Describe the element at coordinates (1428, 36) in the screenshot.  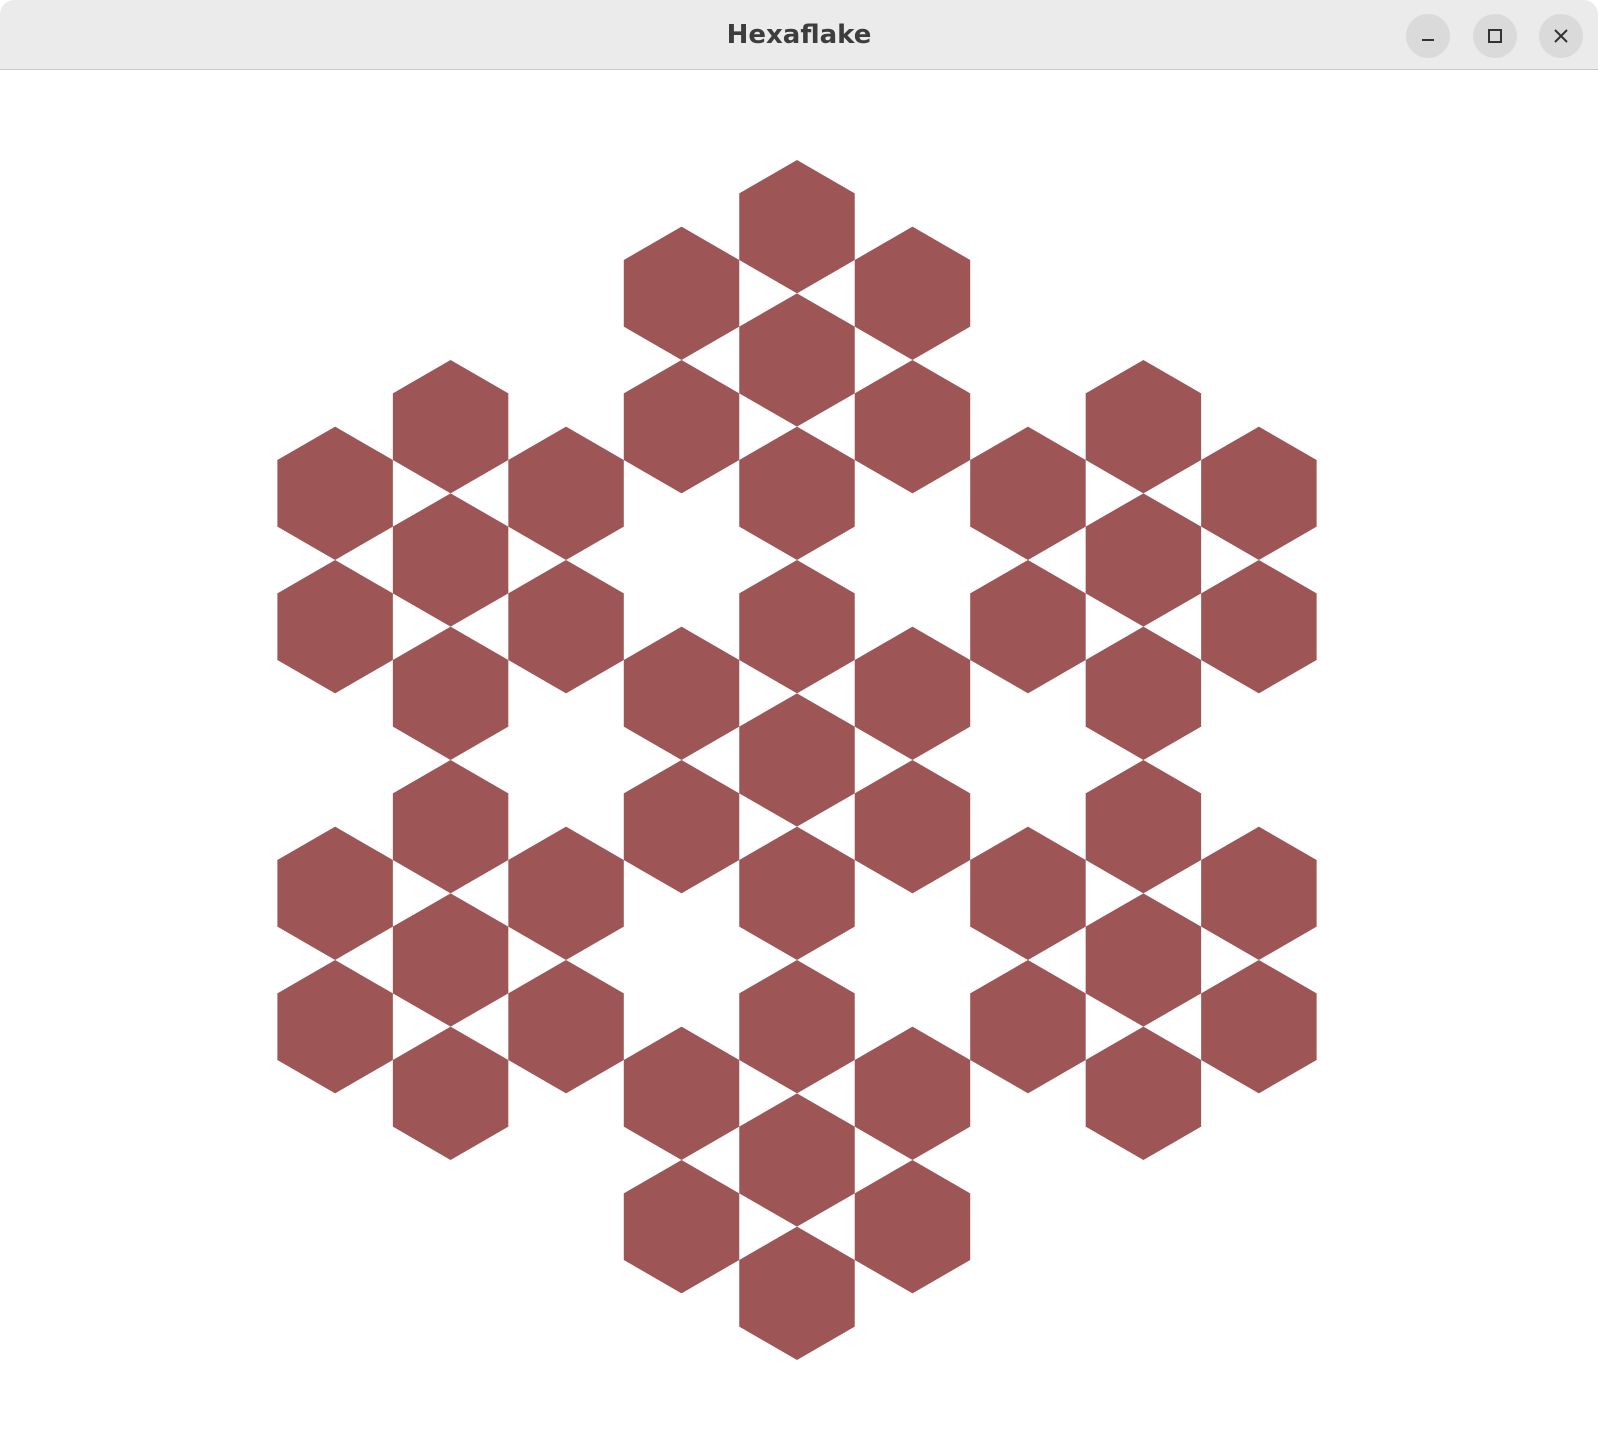
I see `minimize-button` at that location.